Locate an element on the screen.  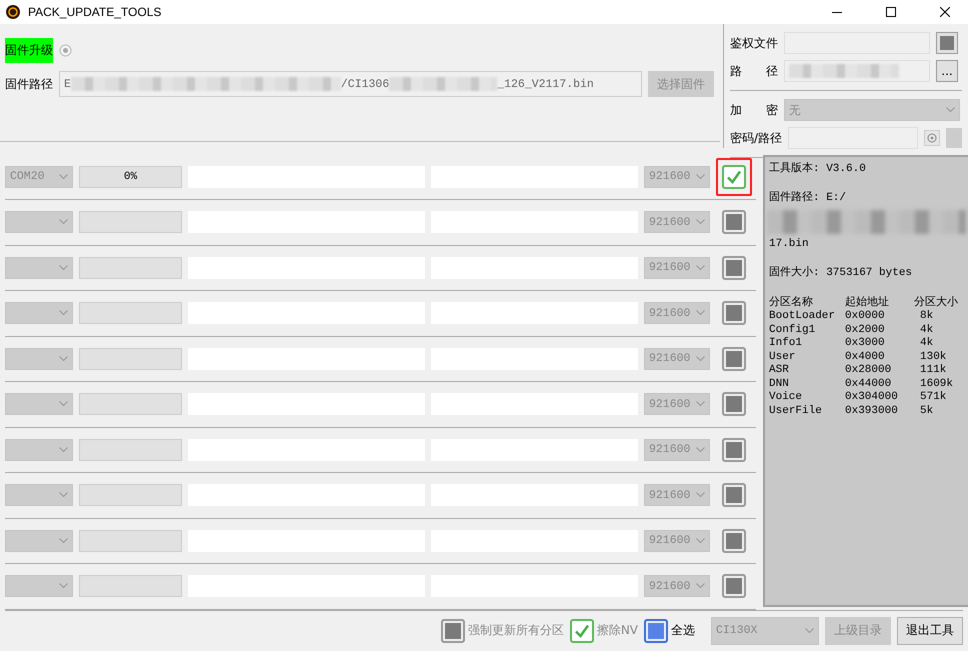
table-cell-text: 0x304000 is located at coordinates (872, 398).